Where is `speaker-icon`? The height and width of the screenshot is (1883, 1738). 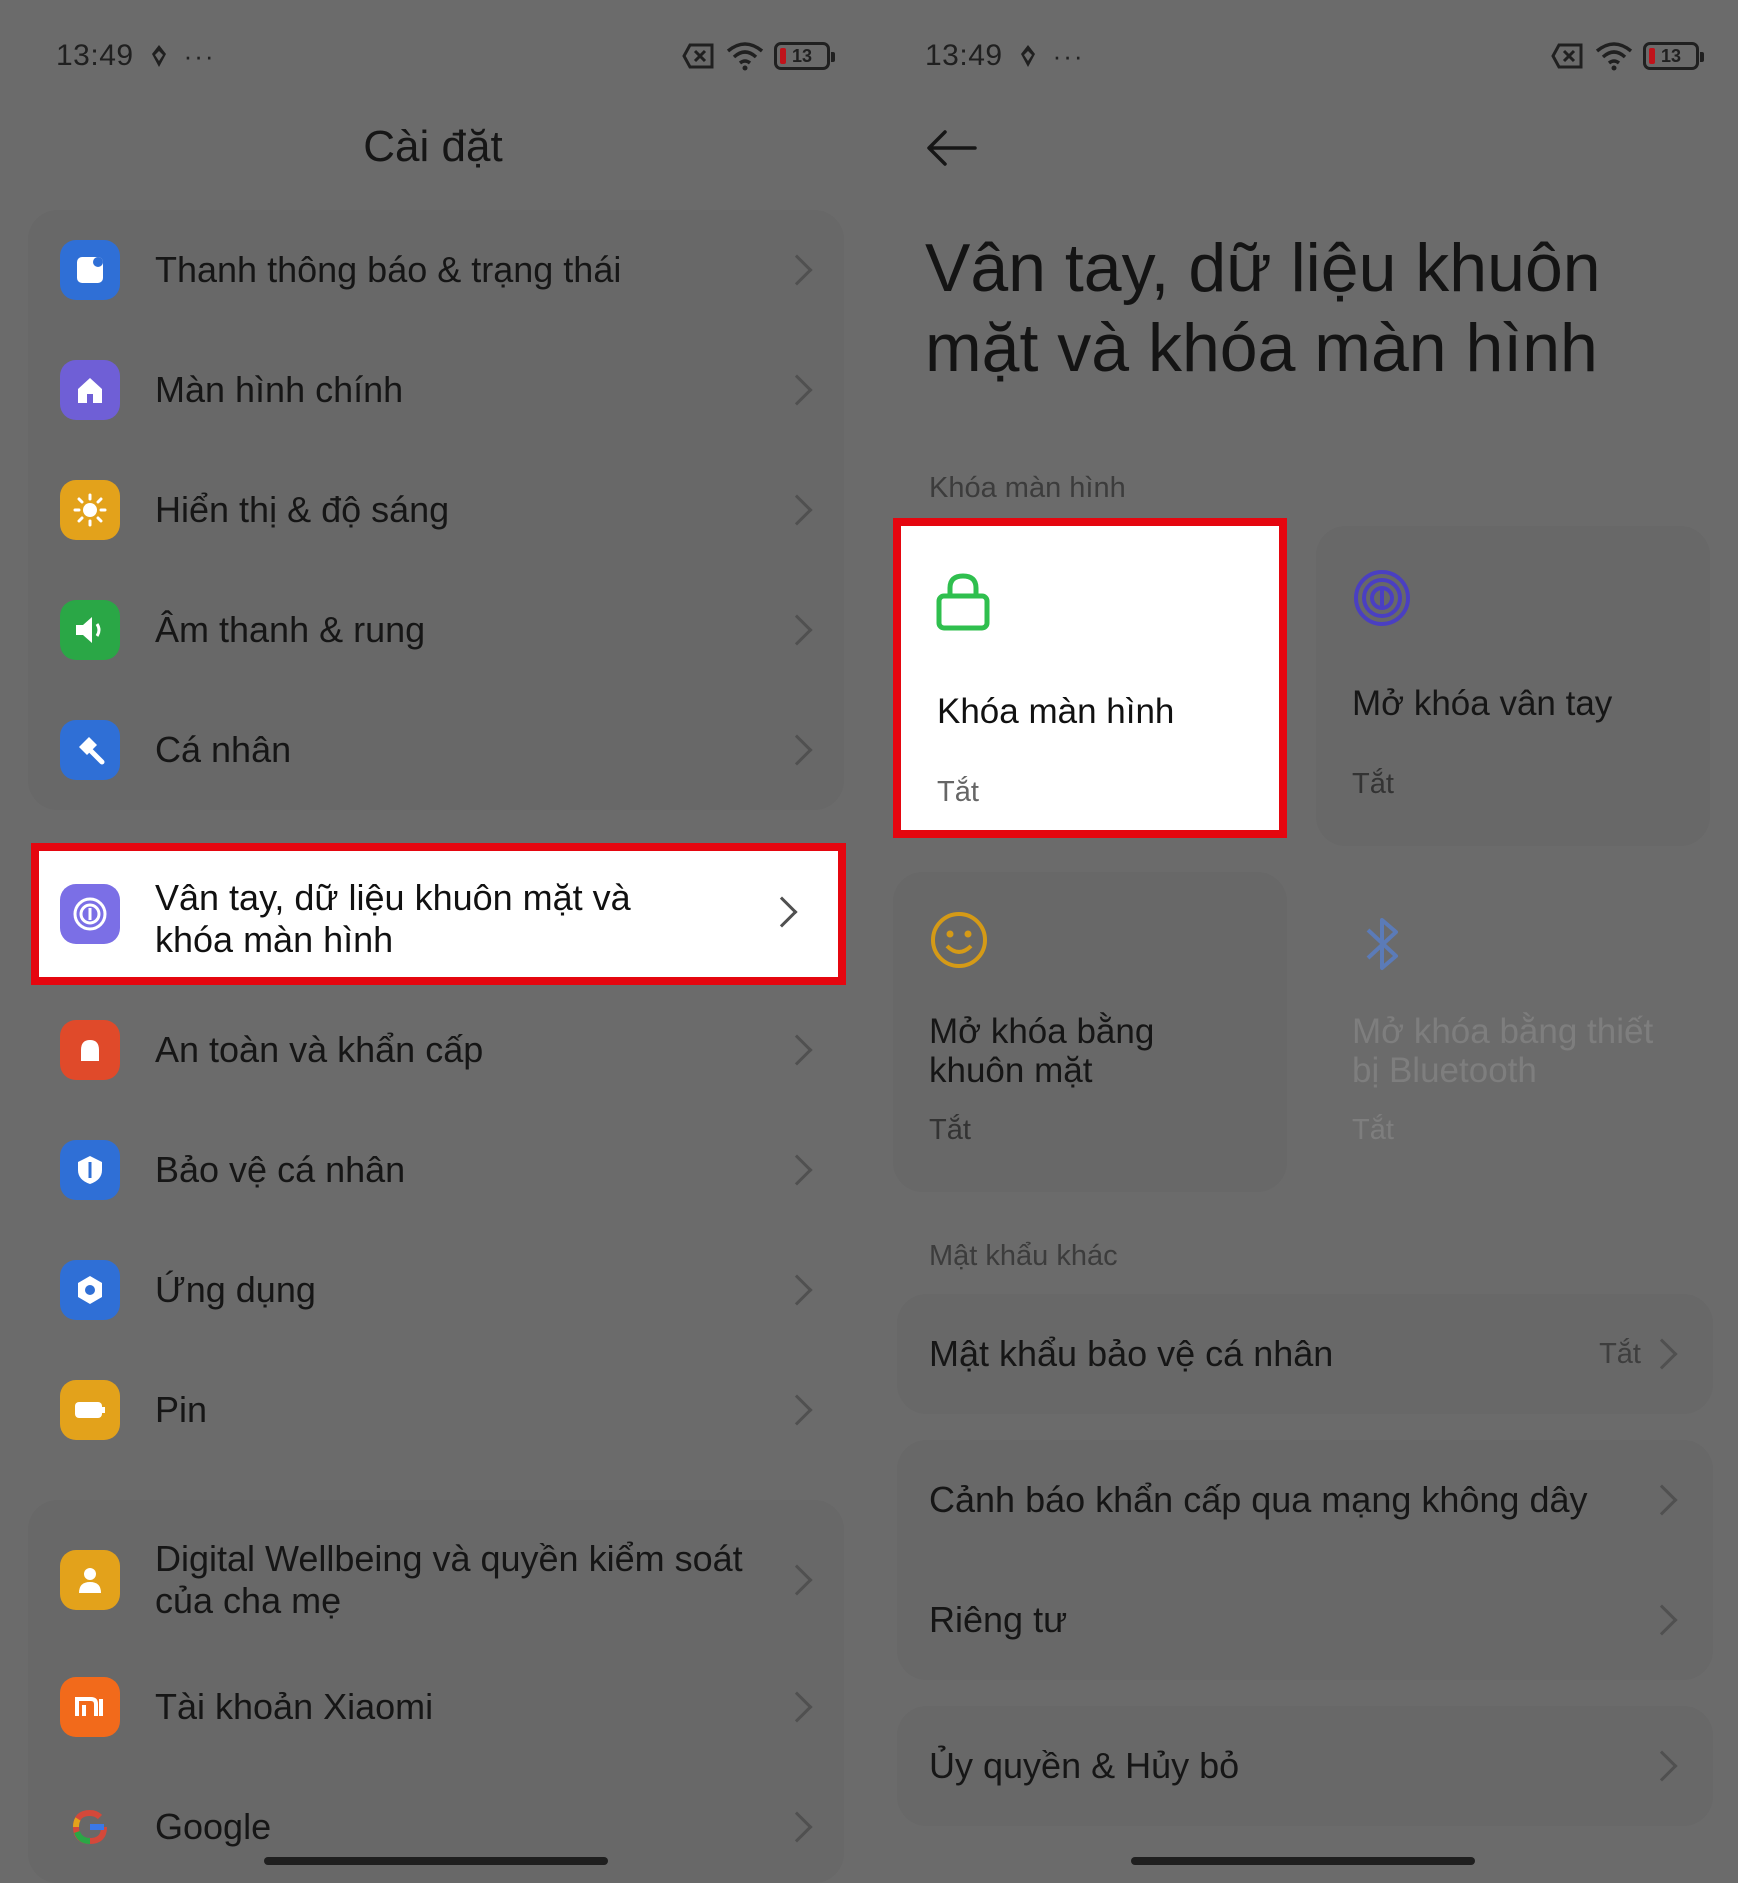 speaker-icon is located at coordinates (90, 630).